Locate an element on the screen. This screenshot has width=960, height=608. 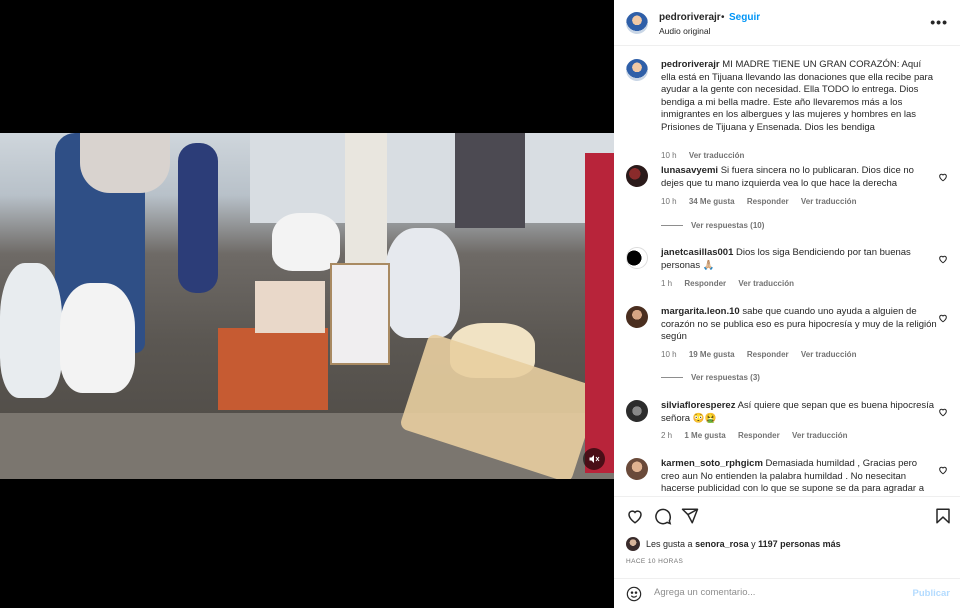
video-person-shirt is located at coordinates (125, 163).